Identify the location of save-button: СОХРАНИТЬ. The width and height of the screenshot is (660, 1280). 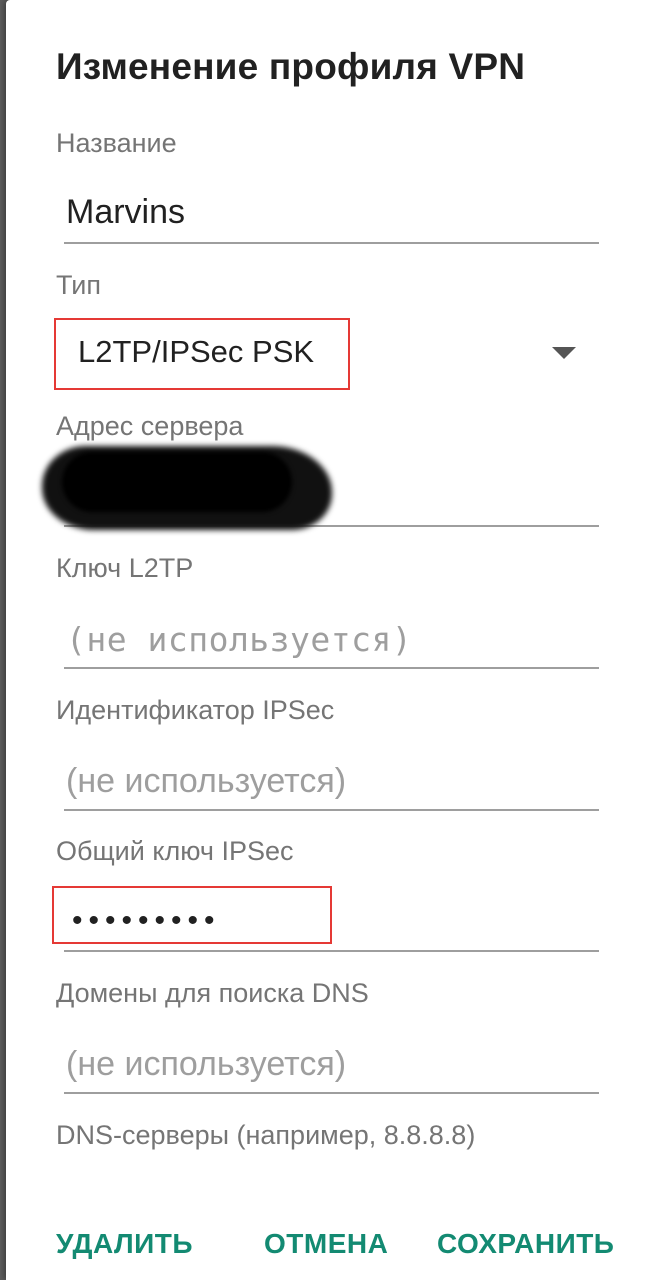
(525, 1244).